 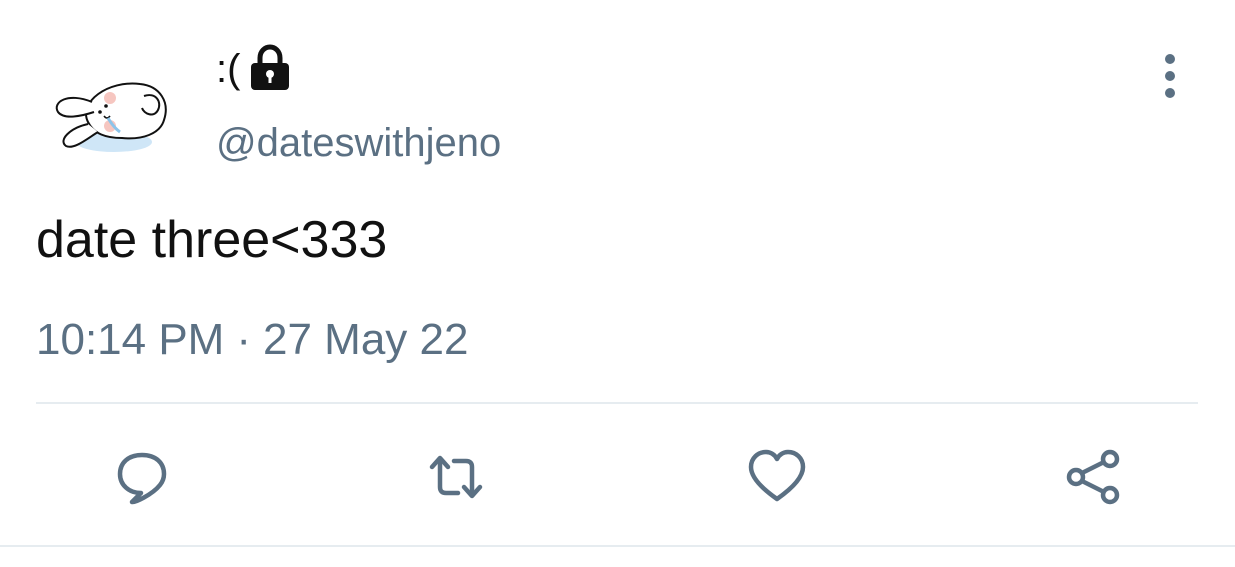 What do you see at coordinates (130, 339) in the screenshot?
I see `tweet-time: 10:14 PM` at bounding box center [130, 339].